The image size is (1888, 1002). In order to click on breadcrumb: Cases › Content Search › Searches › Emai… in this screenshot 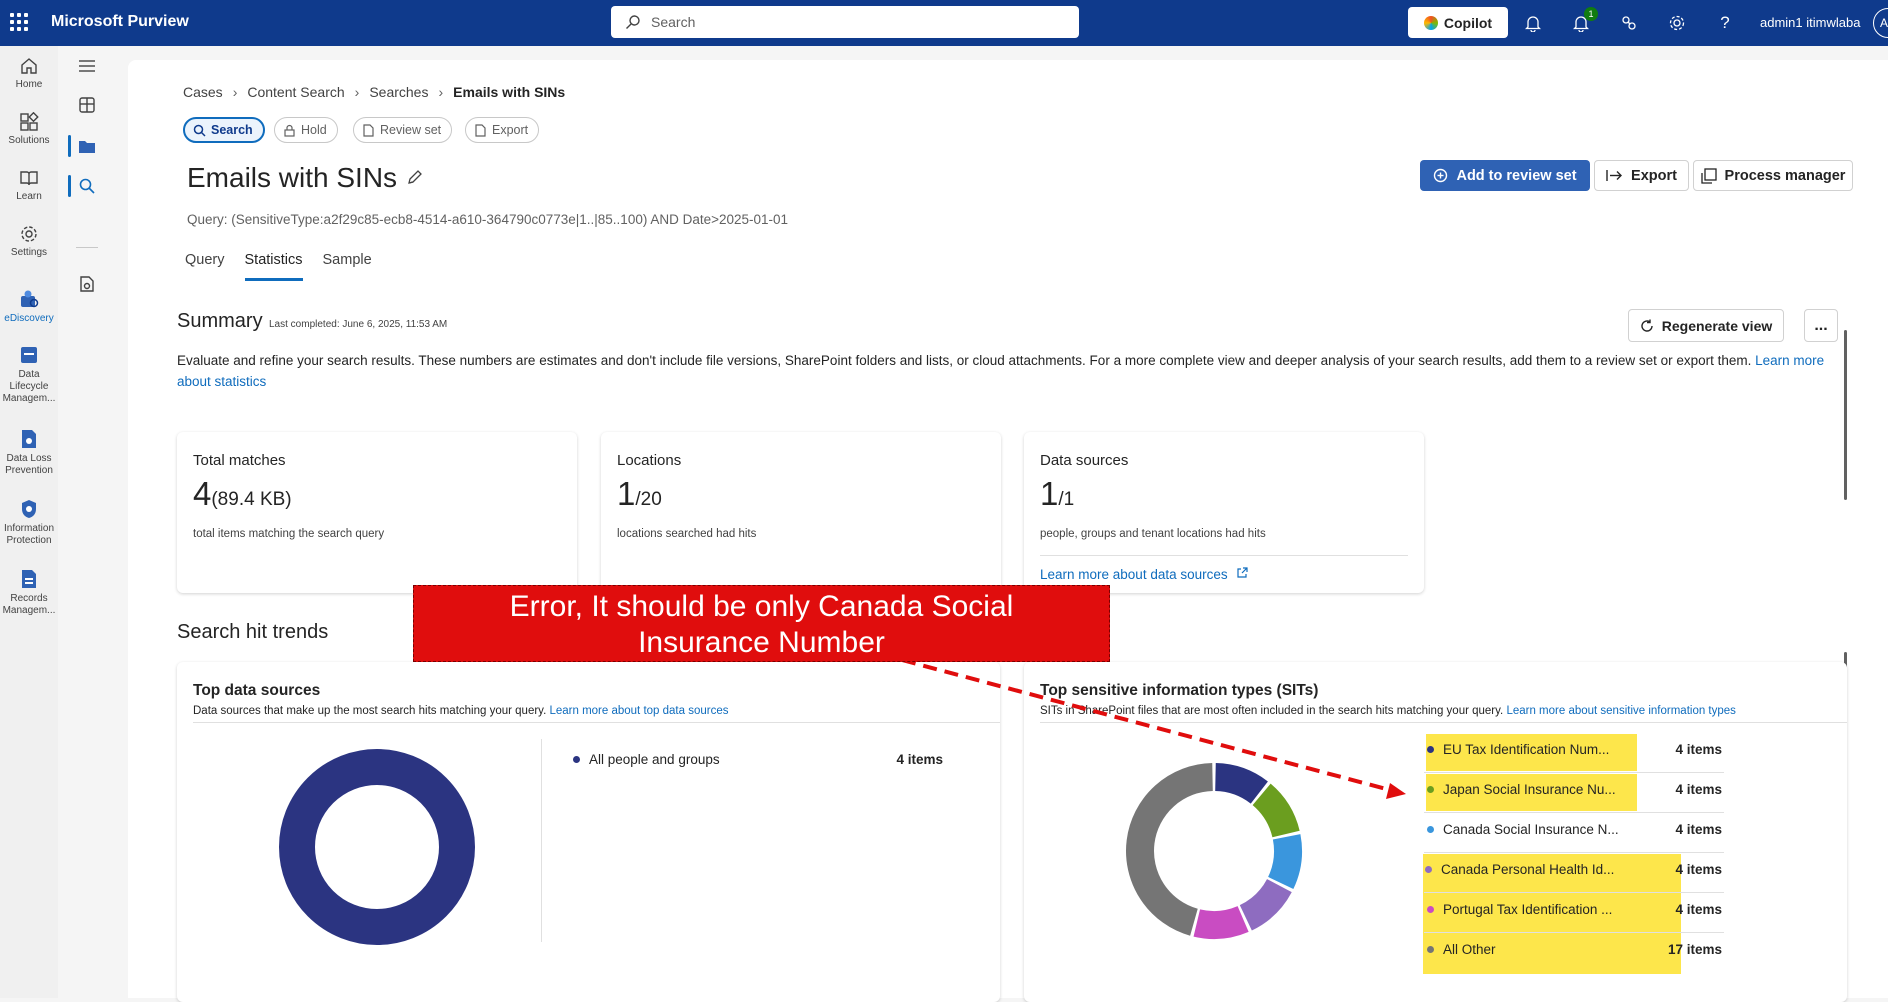, I will do `click(374, 92)`.